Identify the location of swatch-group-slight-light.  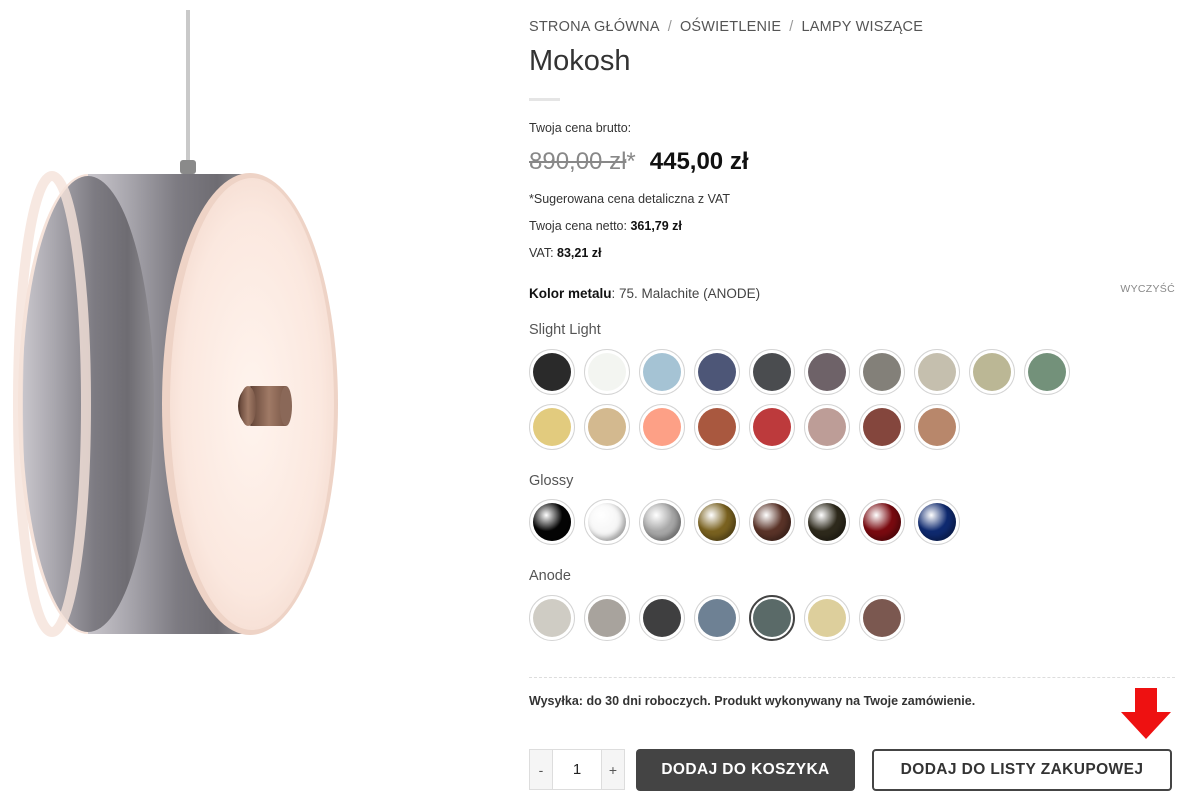
(809, 404).